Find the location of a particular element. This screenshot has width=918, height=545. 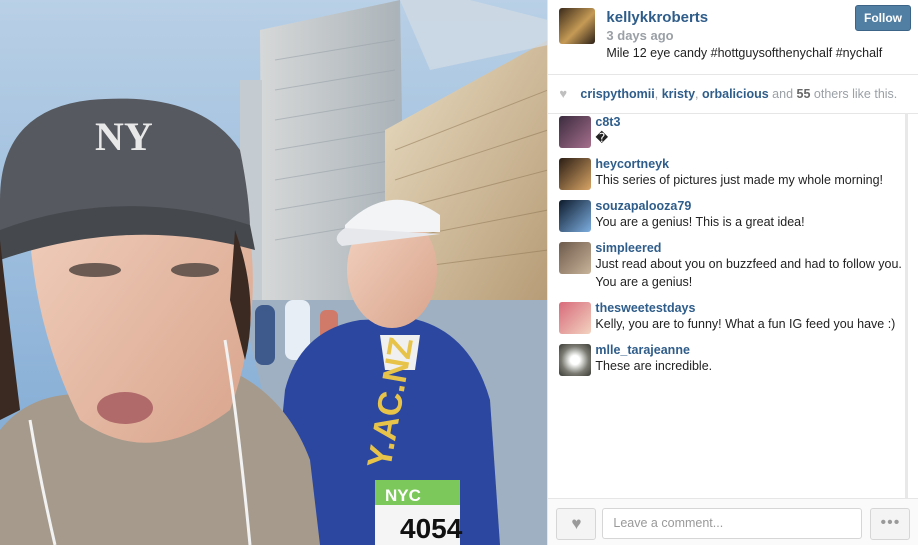

commenter-username: souzapalooza79 is located at coordinates (749, 205).